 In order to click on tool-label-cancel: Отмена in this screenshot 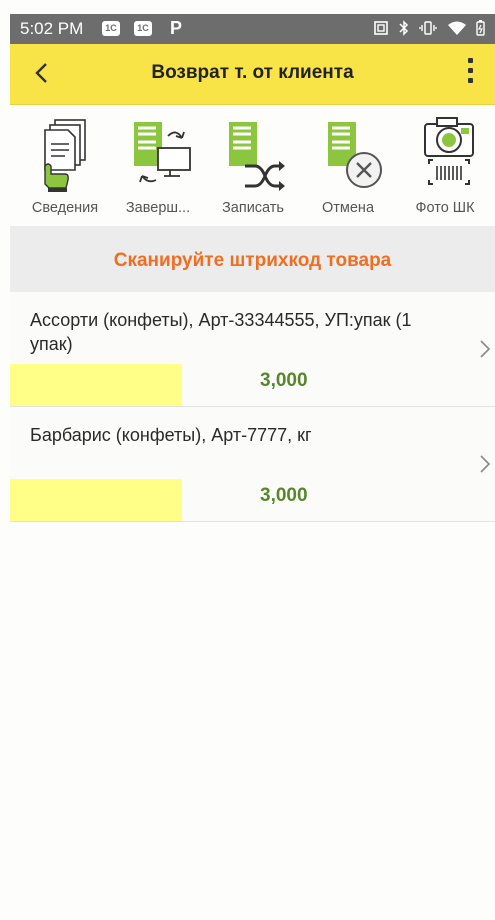, I will do `click(348, 208)`.